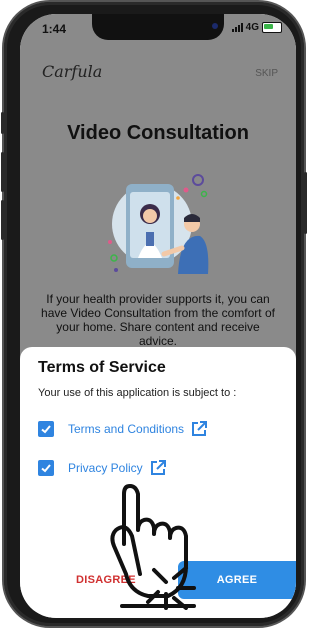  What do you see at coordinates (105, 468) in the screenshot?
I see `privacy-policy-link: Privacy Policy` at bounding box center [105, 468].